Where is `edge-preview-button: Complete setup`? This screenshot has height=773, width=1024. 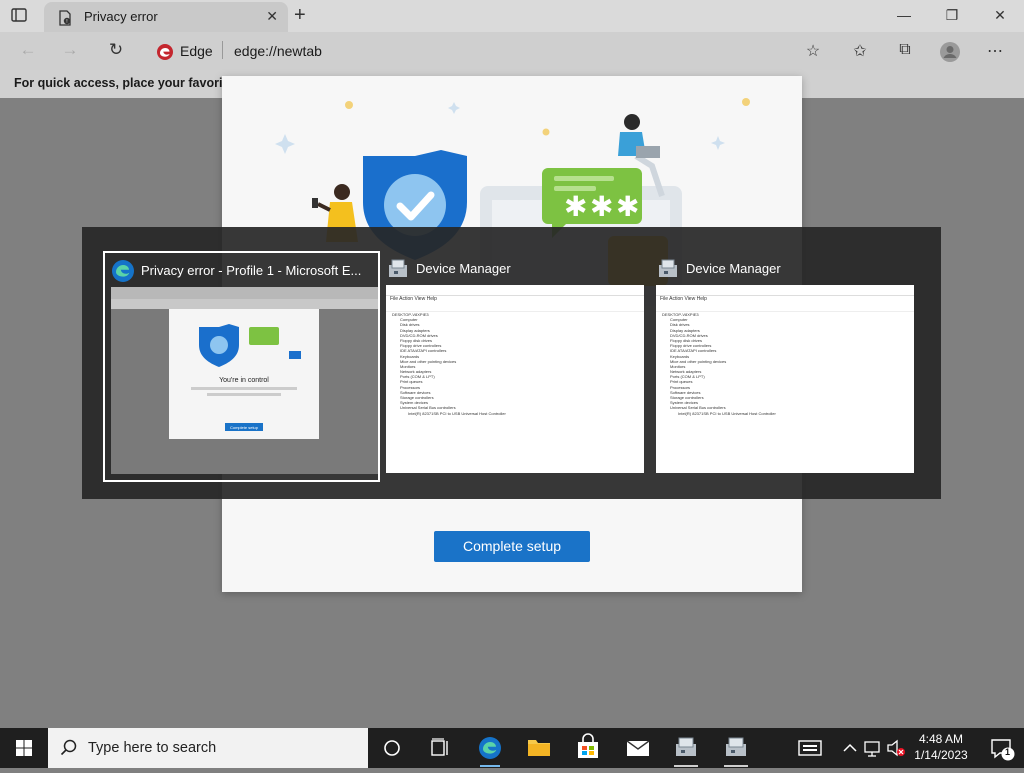 edge-preview-button: Complete setup is located at coordinates (244, 427).